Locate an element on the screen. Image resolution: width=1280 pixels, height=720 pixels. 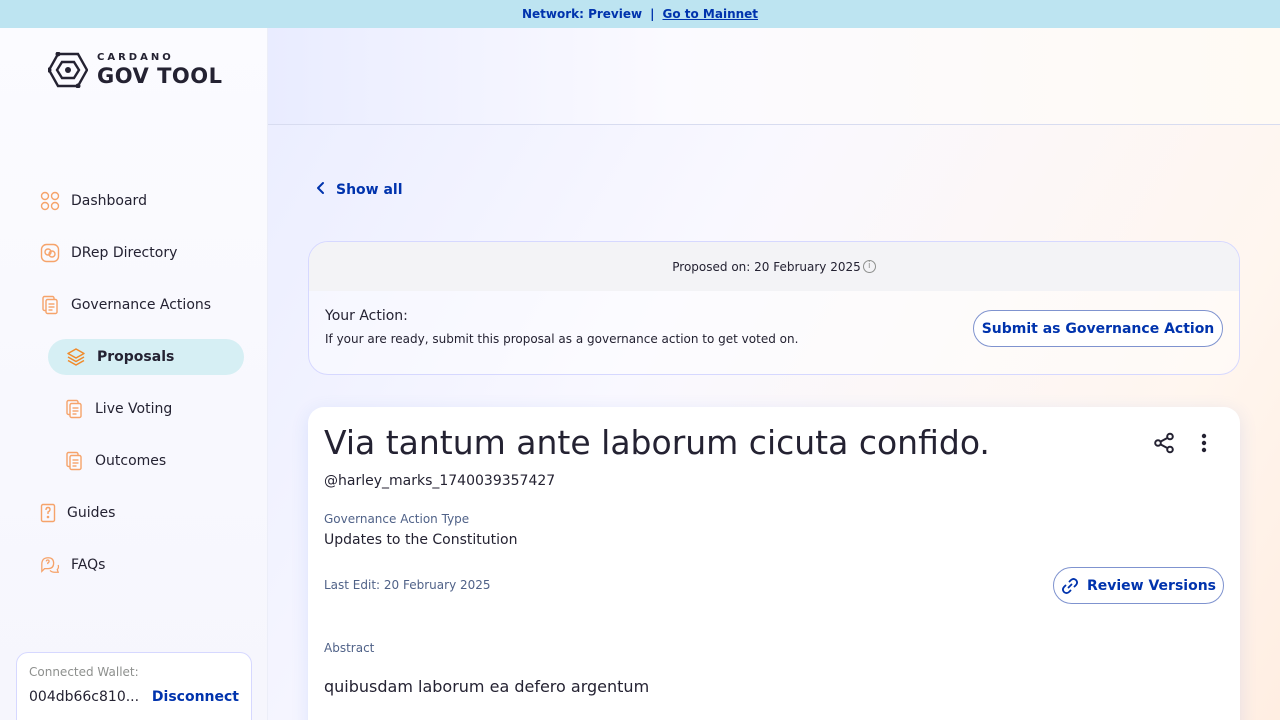
submit-as-governance-action-button: Submit as Governance Action is located at coordinates (1098, 328).